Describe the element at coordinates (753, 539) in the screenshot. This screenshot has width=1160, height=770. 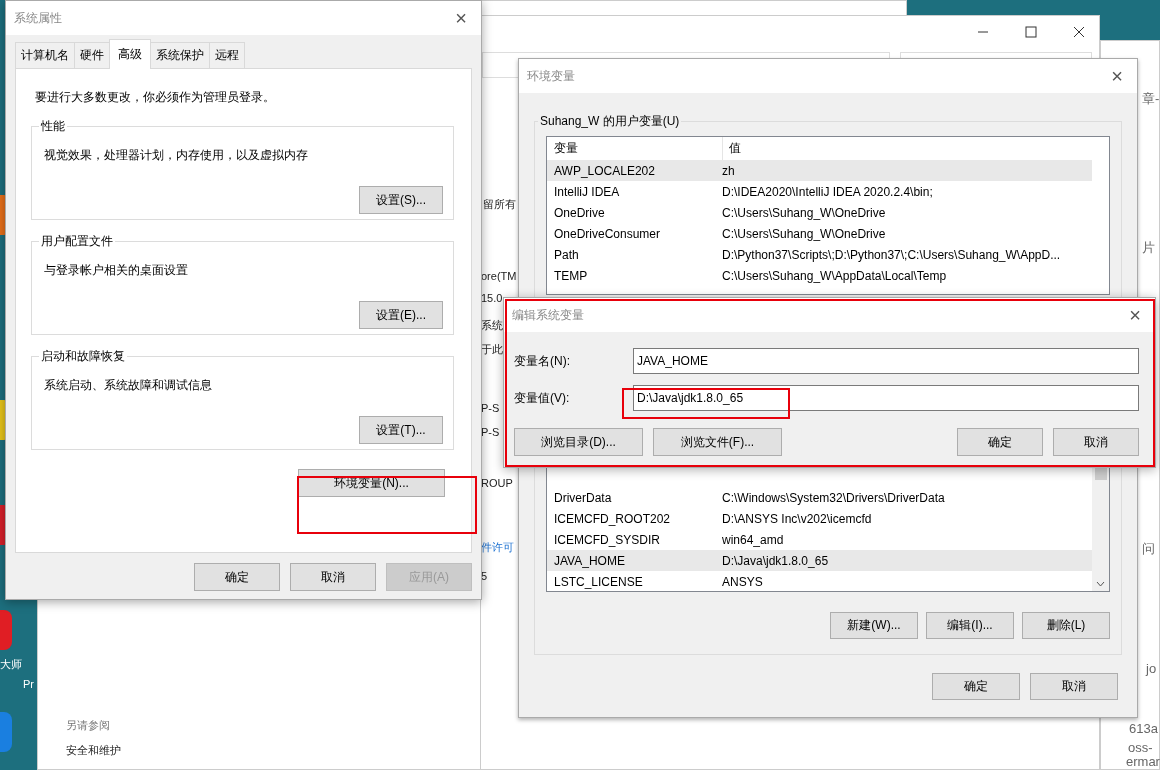
I see `variable-value: win64_amd` at that location.